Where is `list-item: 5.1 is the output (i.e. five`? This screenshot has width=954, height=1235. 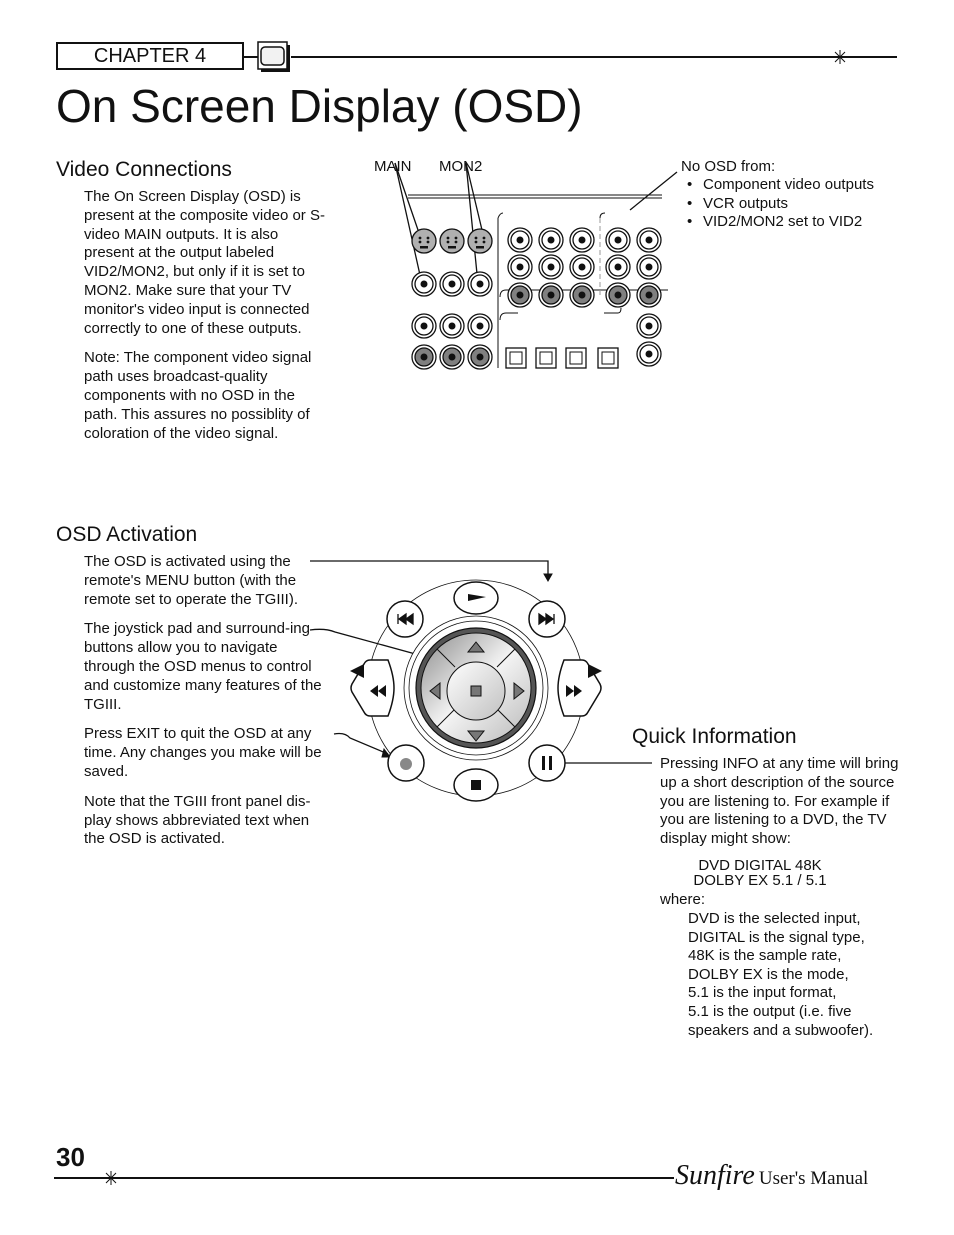 list-item: 5.1 is the output (i.e. five is located at coordinates (770, 1011).